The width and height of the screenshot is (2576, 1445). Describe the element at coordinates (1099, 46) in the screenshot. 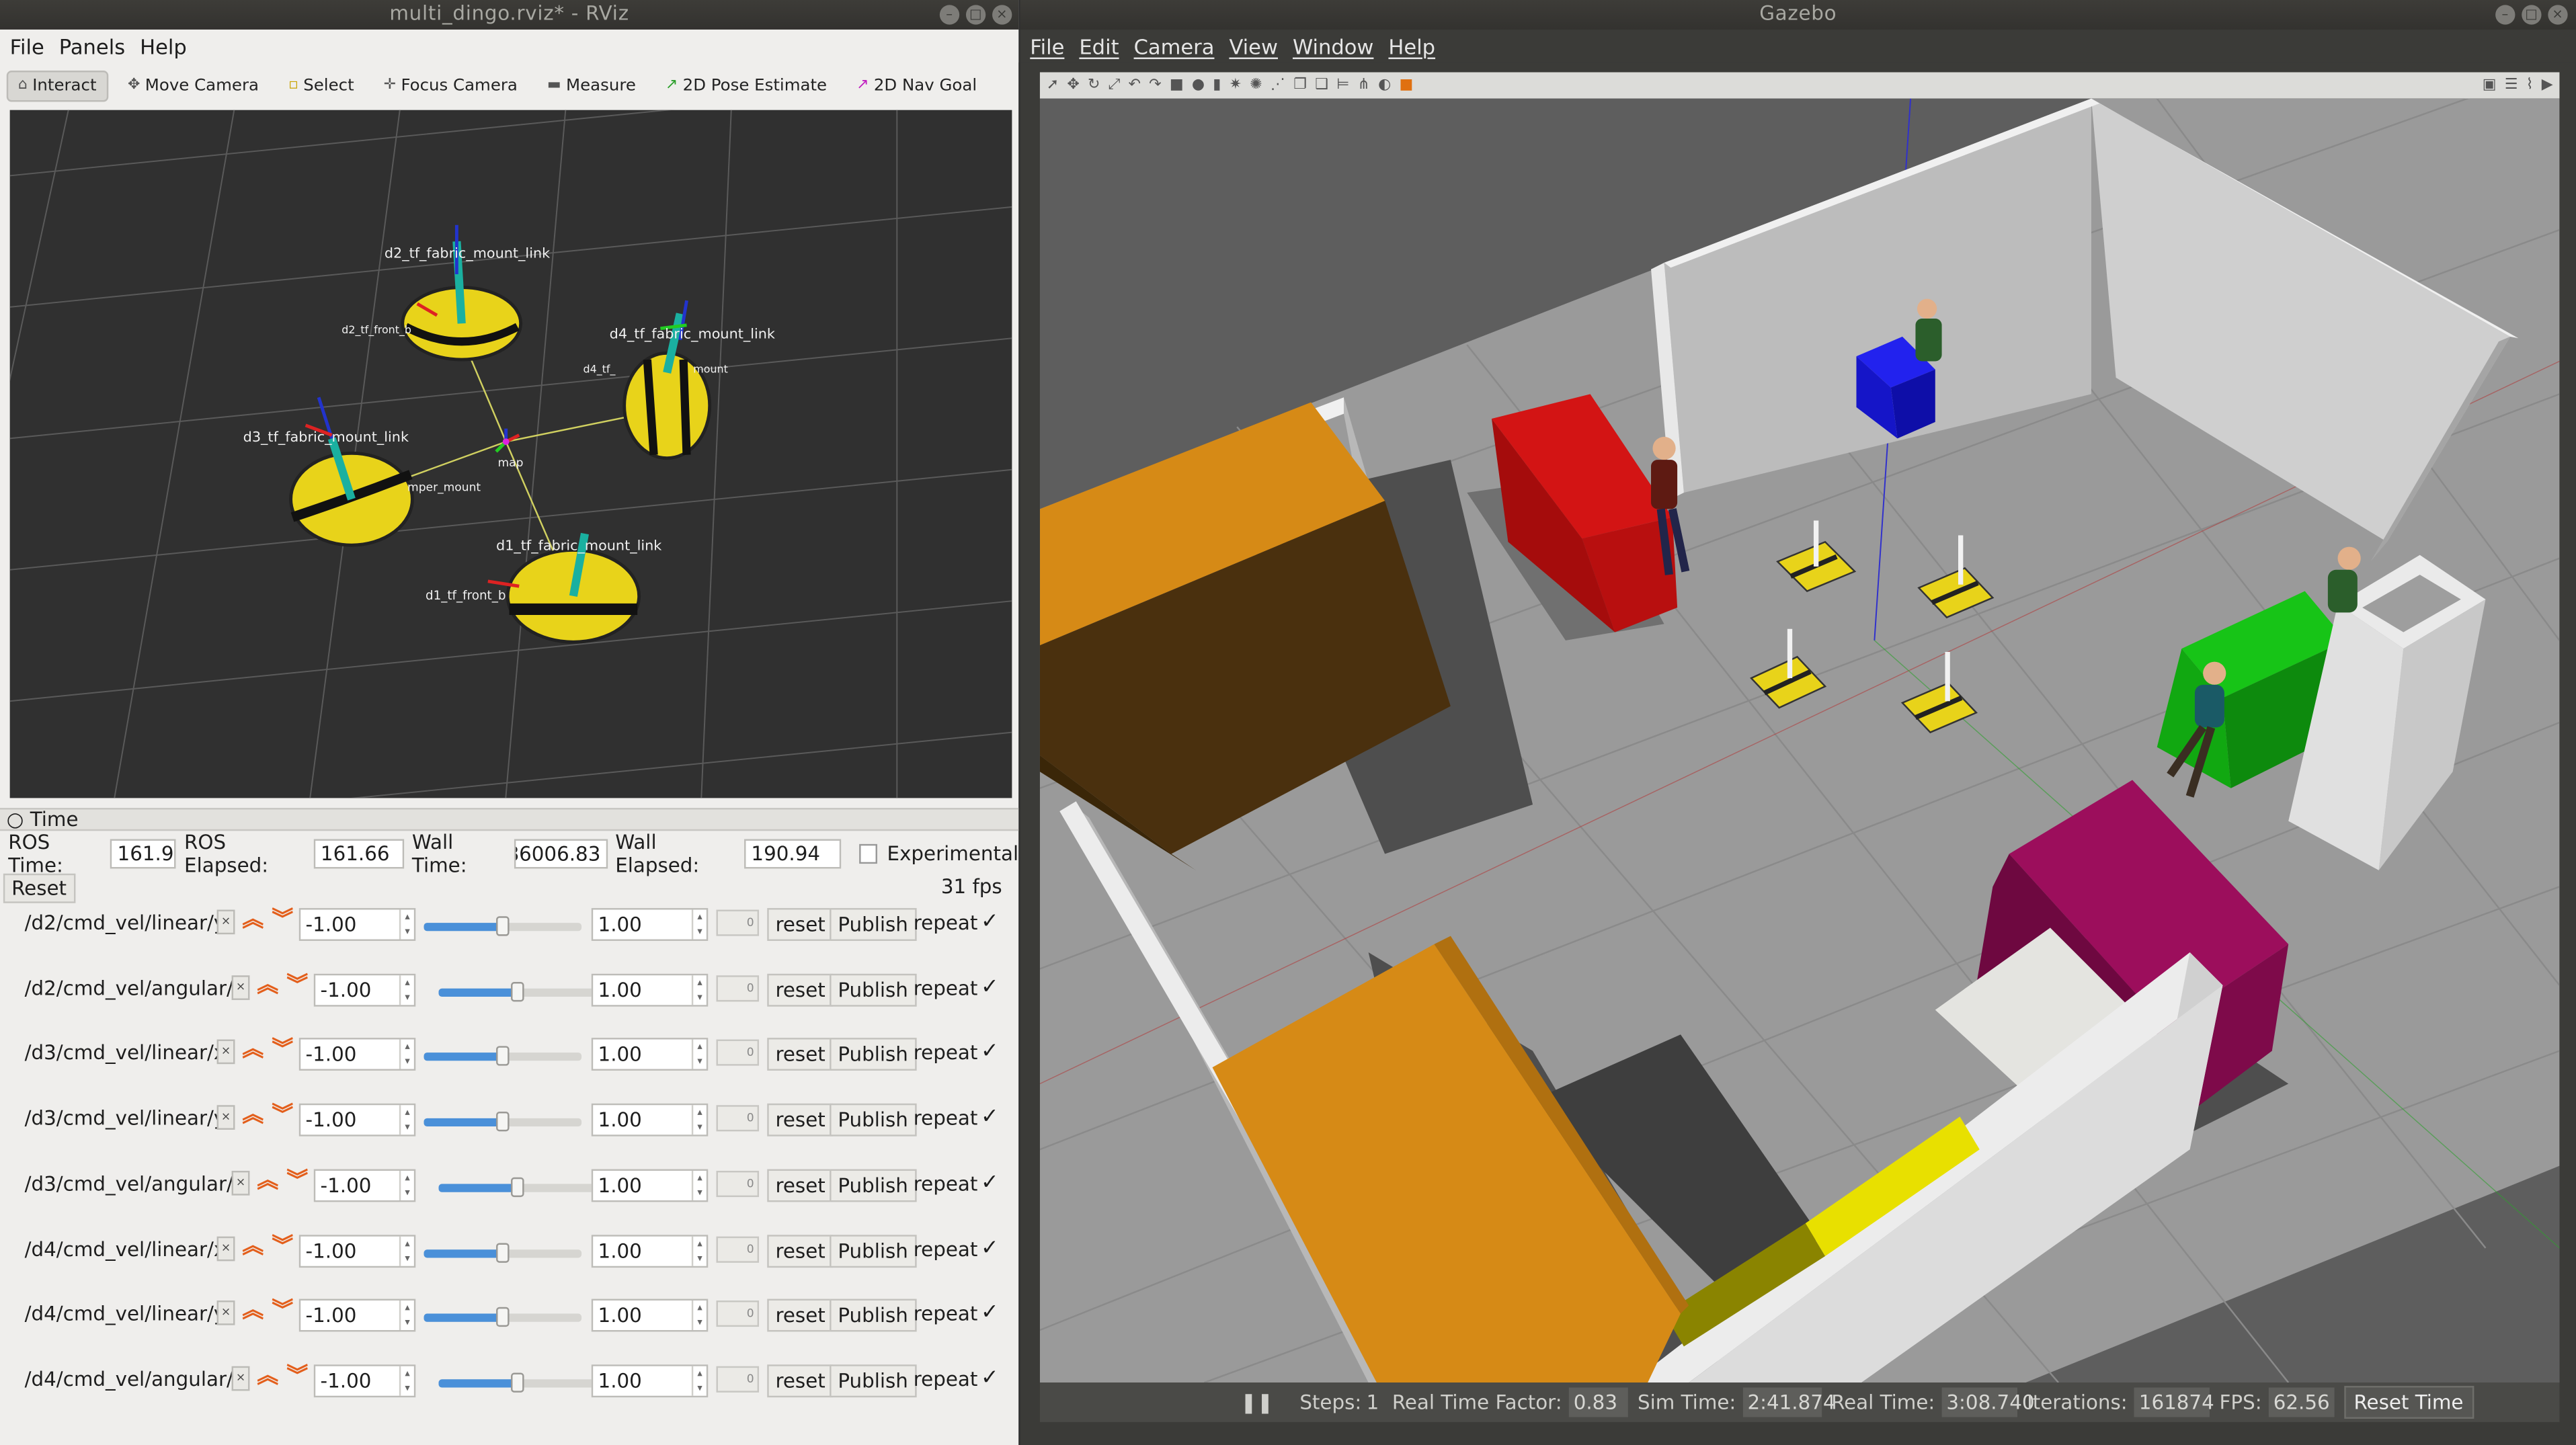

I see `gz-menu-edit: Edit` at that location.